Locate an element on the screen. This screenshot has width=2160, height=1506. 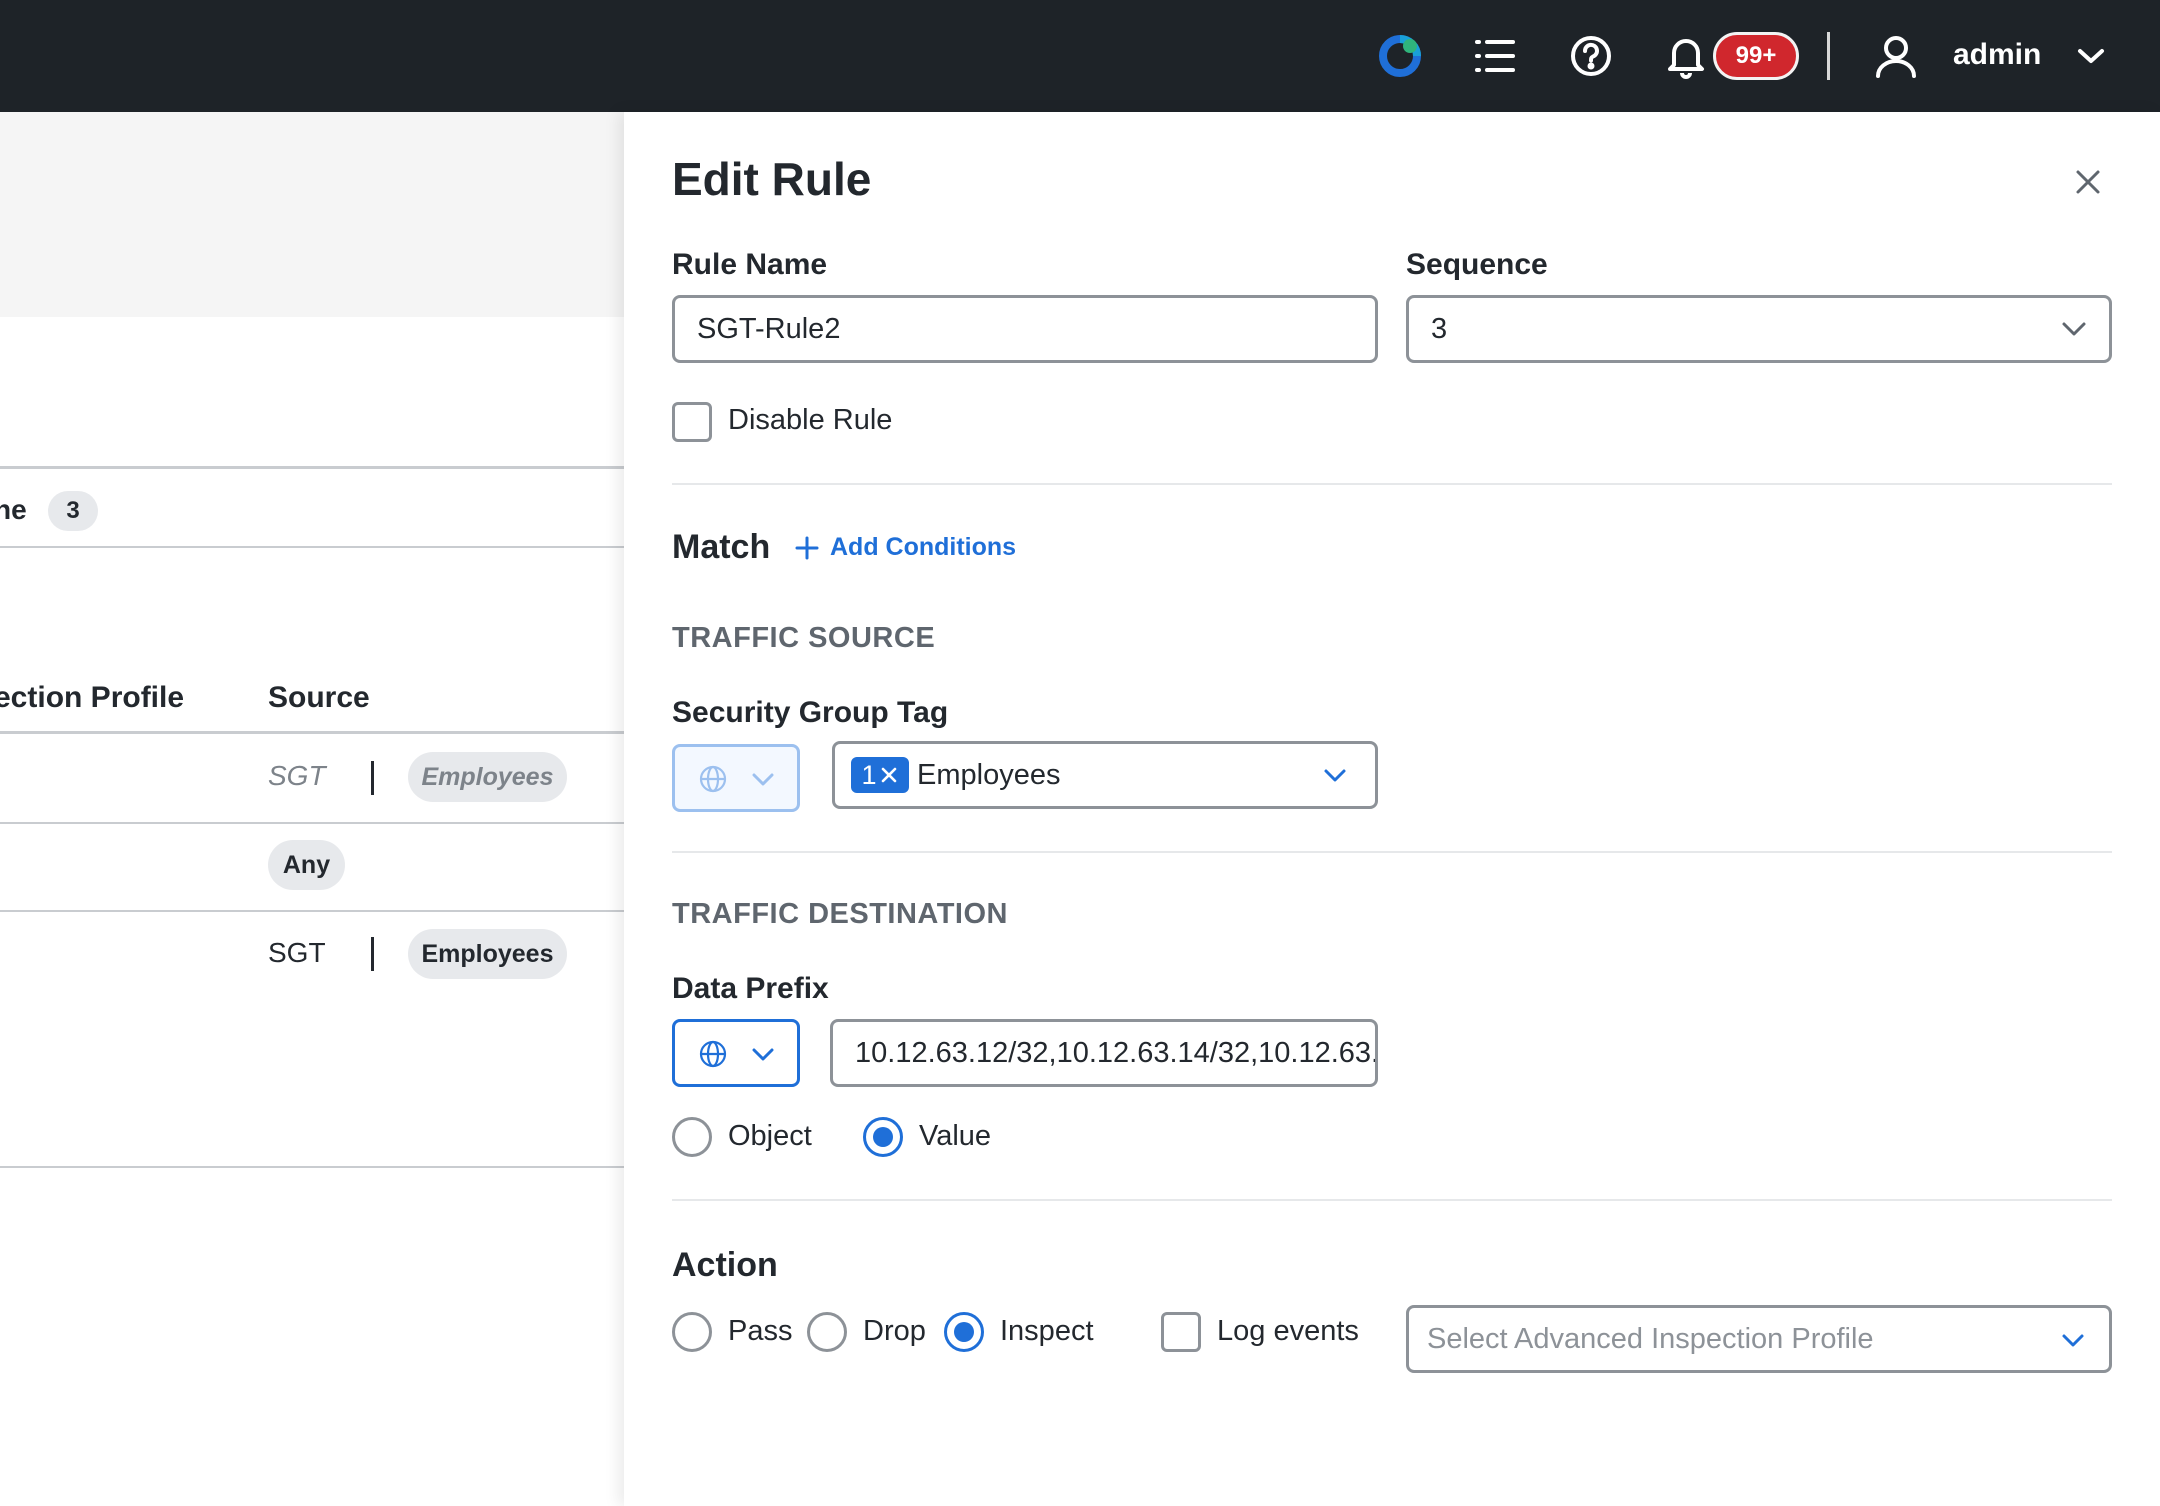
add-conditions-label: Add Conditions is located at coordinates (923, 547).